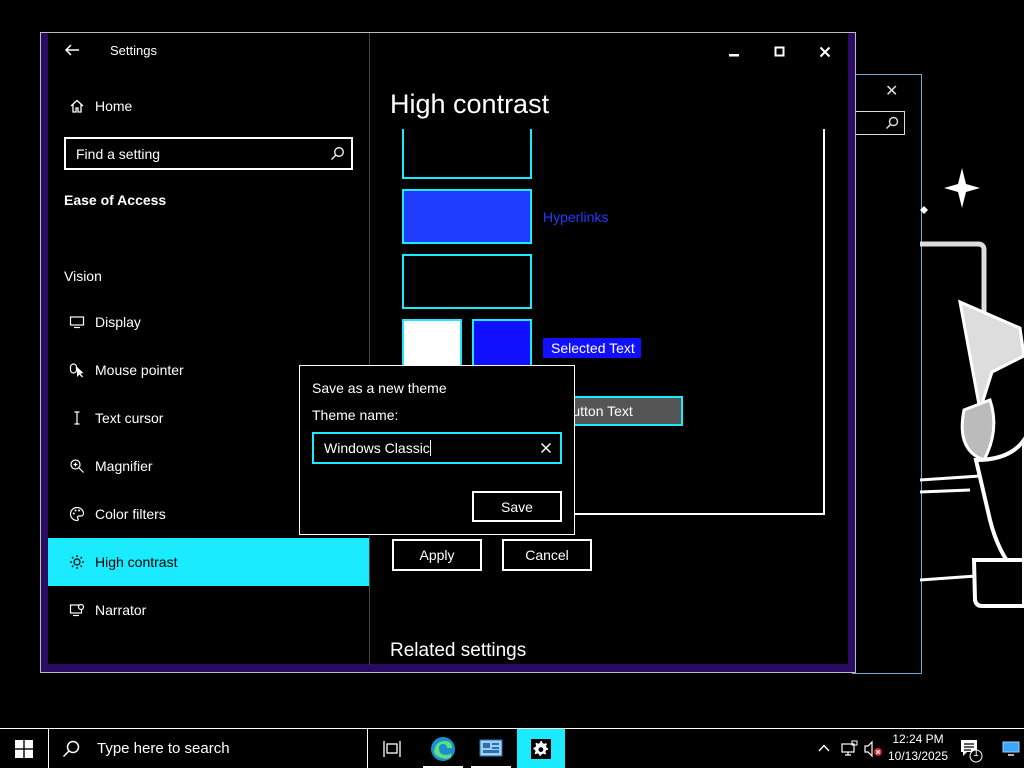 This screenshot has height=768, width=1024. Describe the element at coordinates (139, 370) in the screenshot. I see `sidebar-item-label: Mouse pointer` at that location.